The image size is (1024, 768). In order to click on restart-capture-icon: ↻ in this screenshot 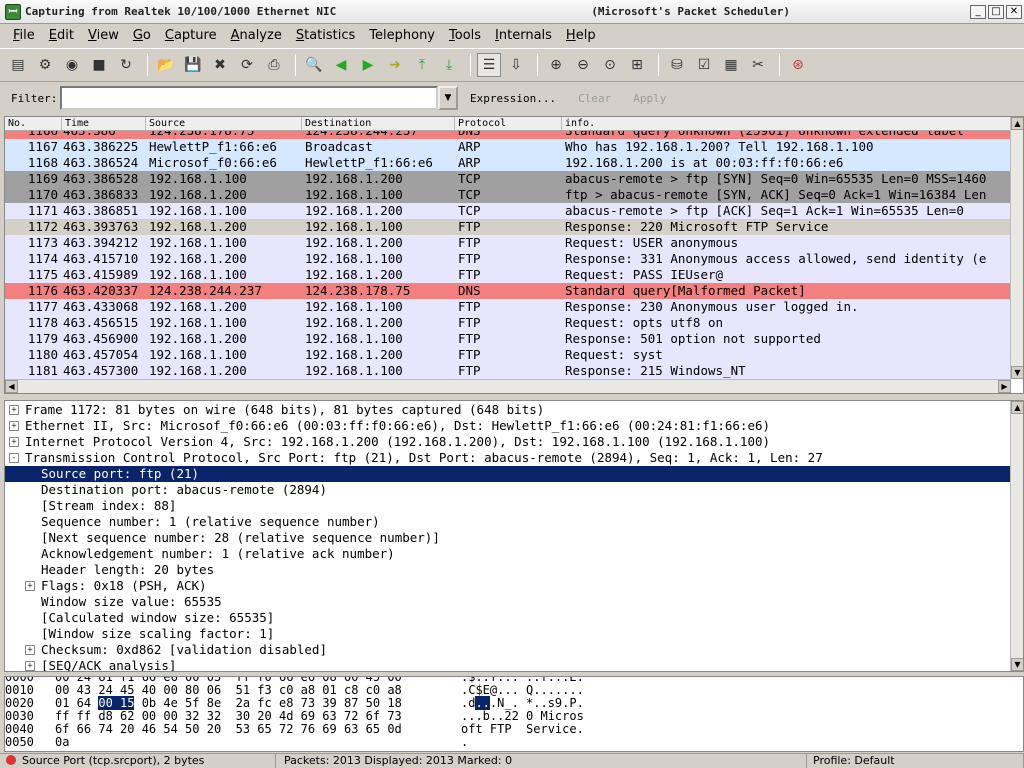, I will do `click(126, 65)`.